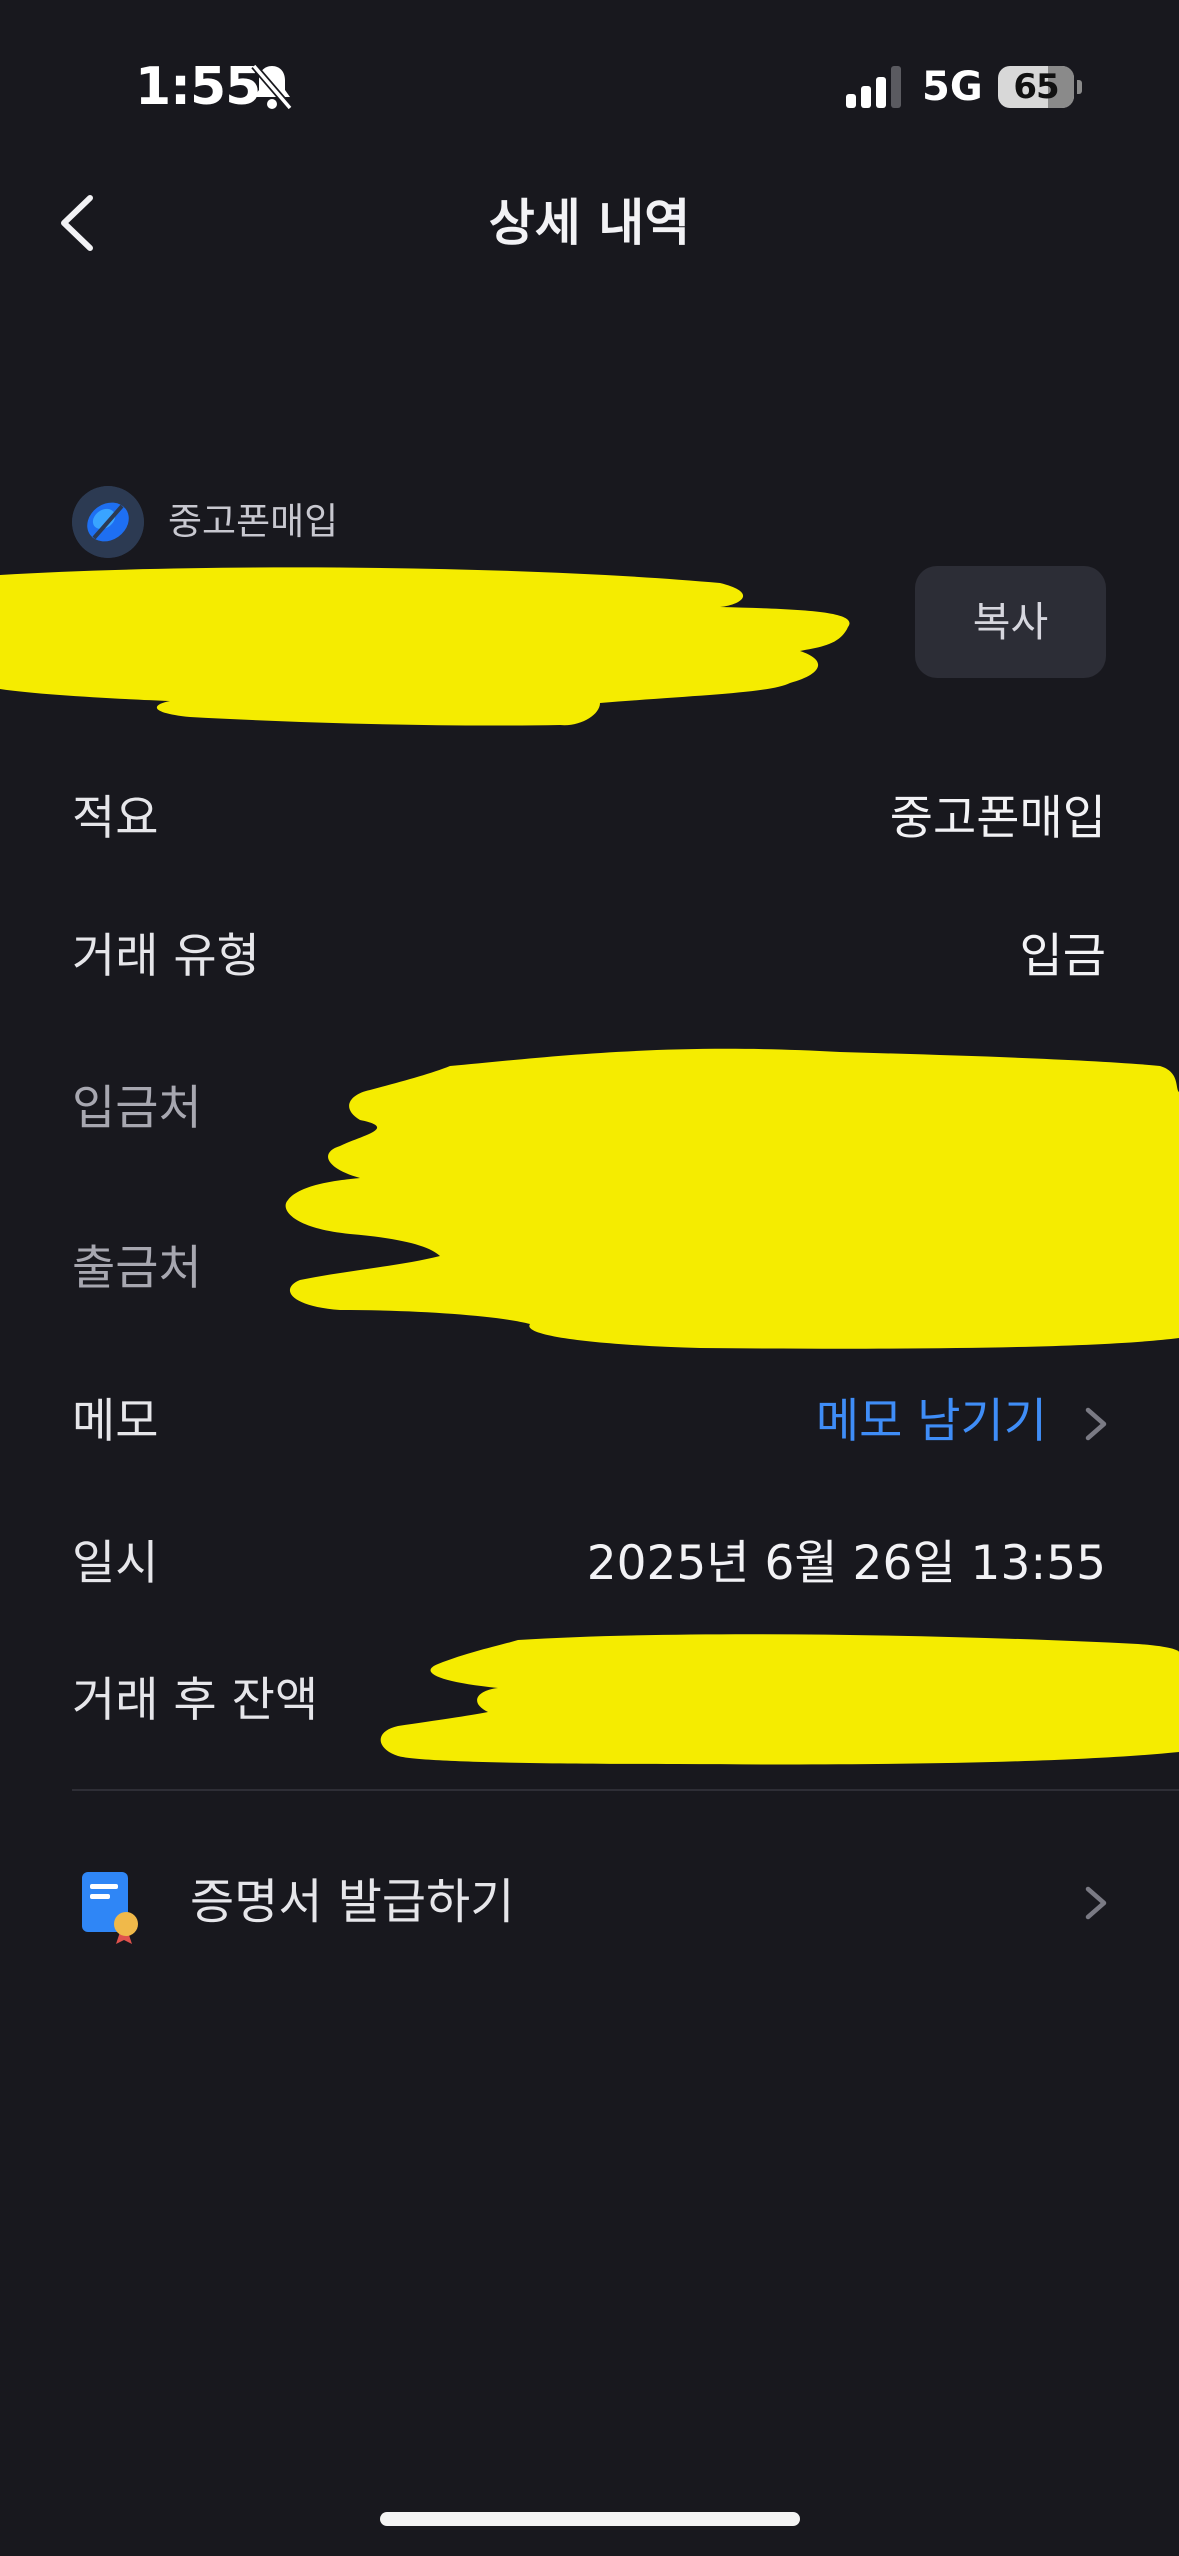  I want to click on memo-add-link: 메모 남기기, so click(931, 1422).